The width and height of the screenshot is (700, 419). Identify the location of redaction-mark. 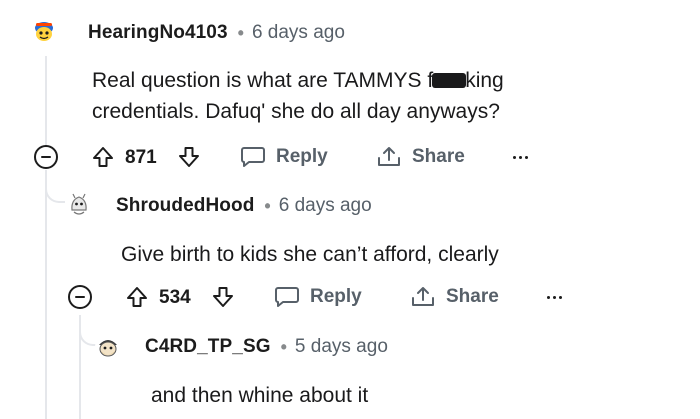
(449, 80).